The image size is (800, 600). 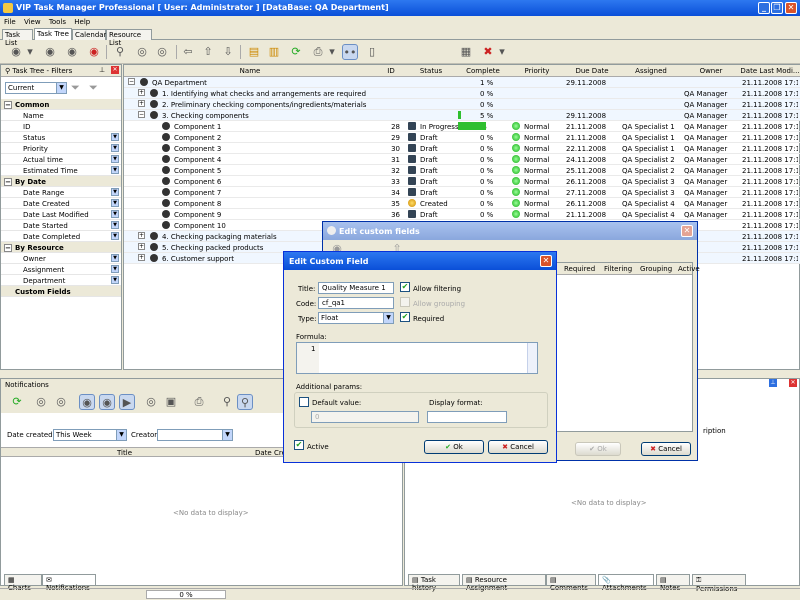 I want to click on filter-item: Estimated Time ▼, so click(x=61, y=170).